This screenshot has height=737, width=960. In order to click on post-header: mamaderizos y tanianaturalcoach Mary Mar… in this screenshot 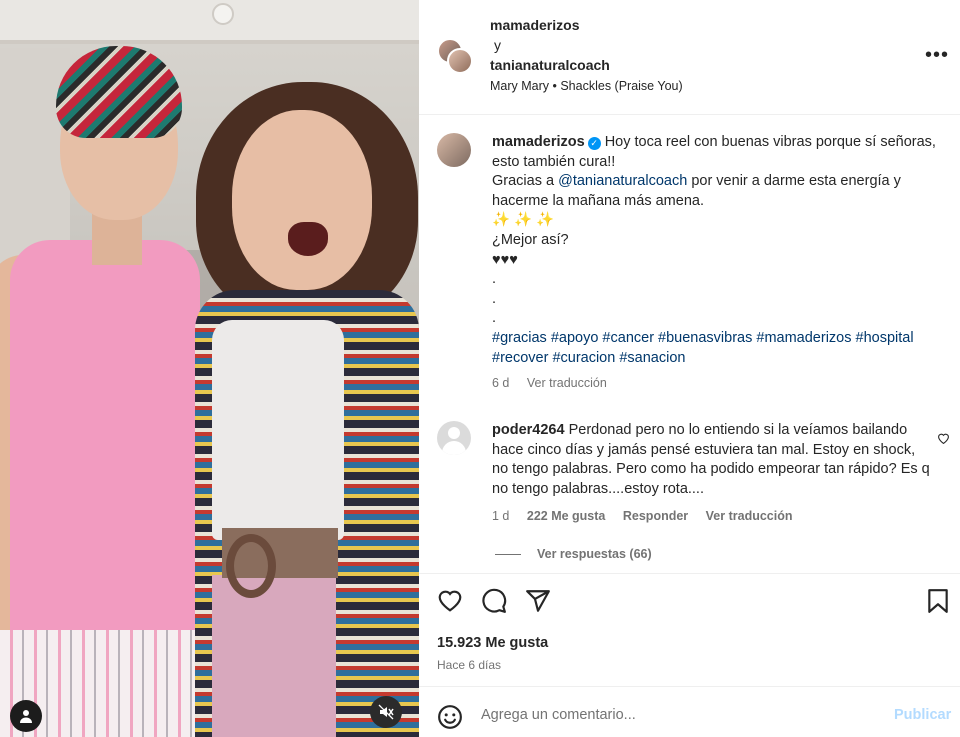, I will do `click(689, 57)`.